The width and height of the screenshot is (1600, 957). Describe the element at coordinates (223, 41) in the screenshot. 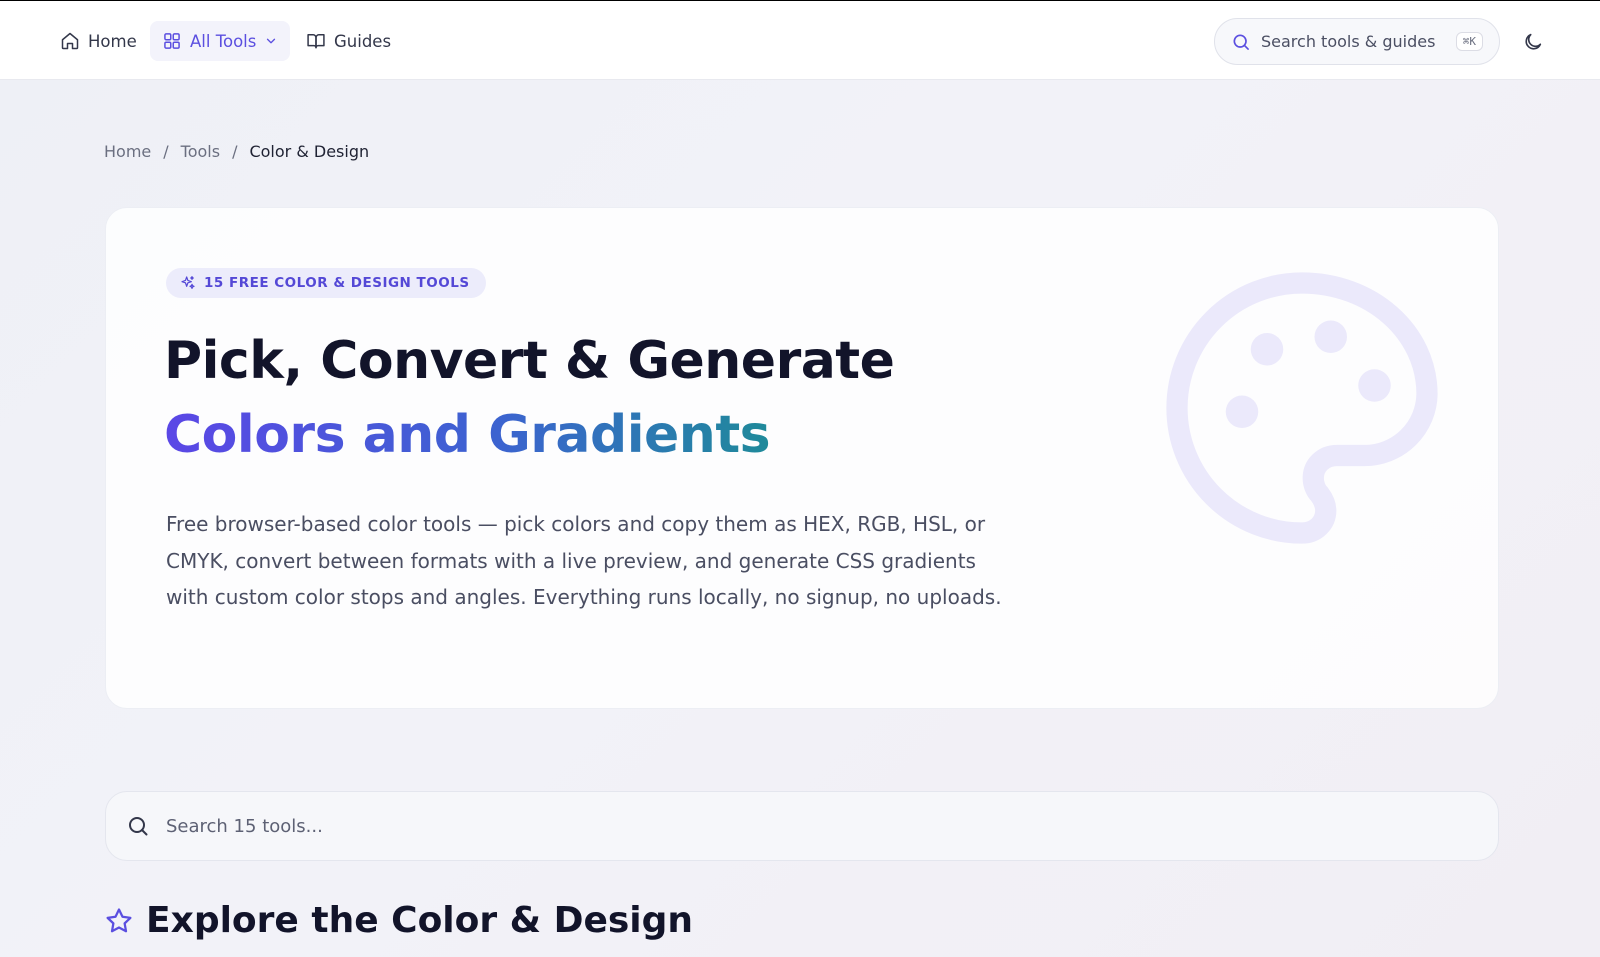

I see `nav-all-tools-label: All Tools` at that location.